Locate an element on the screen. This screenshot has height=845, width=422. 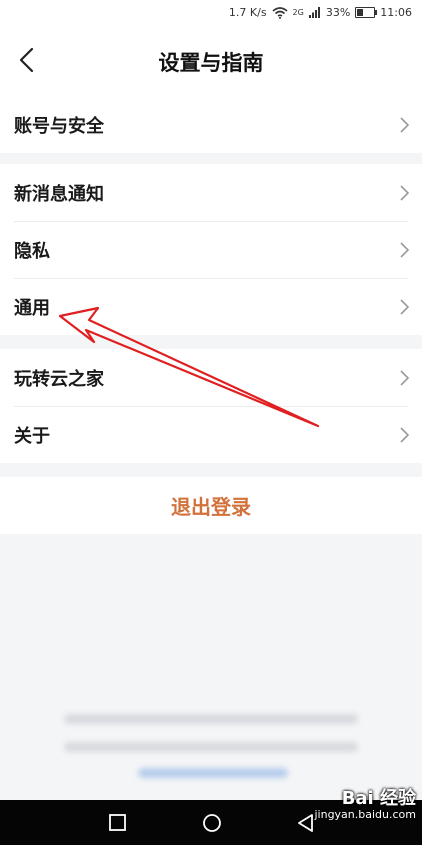
menu-item-label: 账号与安全 is located at coordinates (59, 126).